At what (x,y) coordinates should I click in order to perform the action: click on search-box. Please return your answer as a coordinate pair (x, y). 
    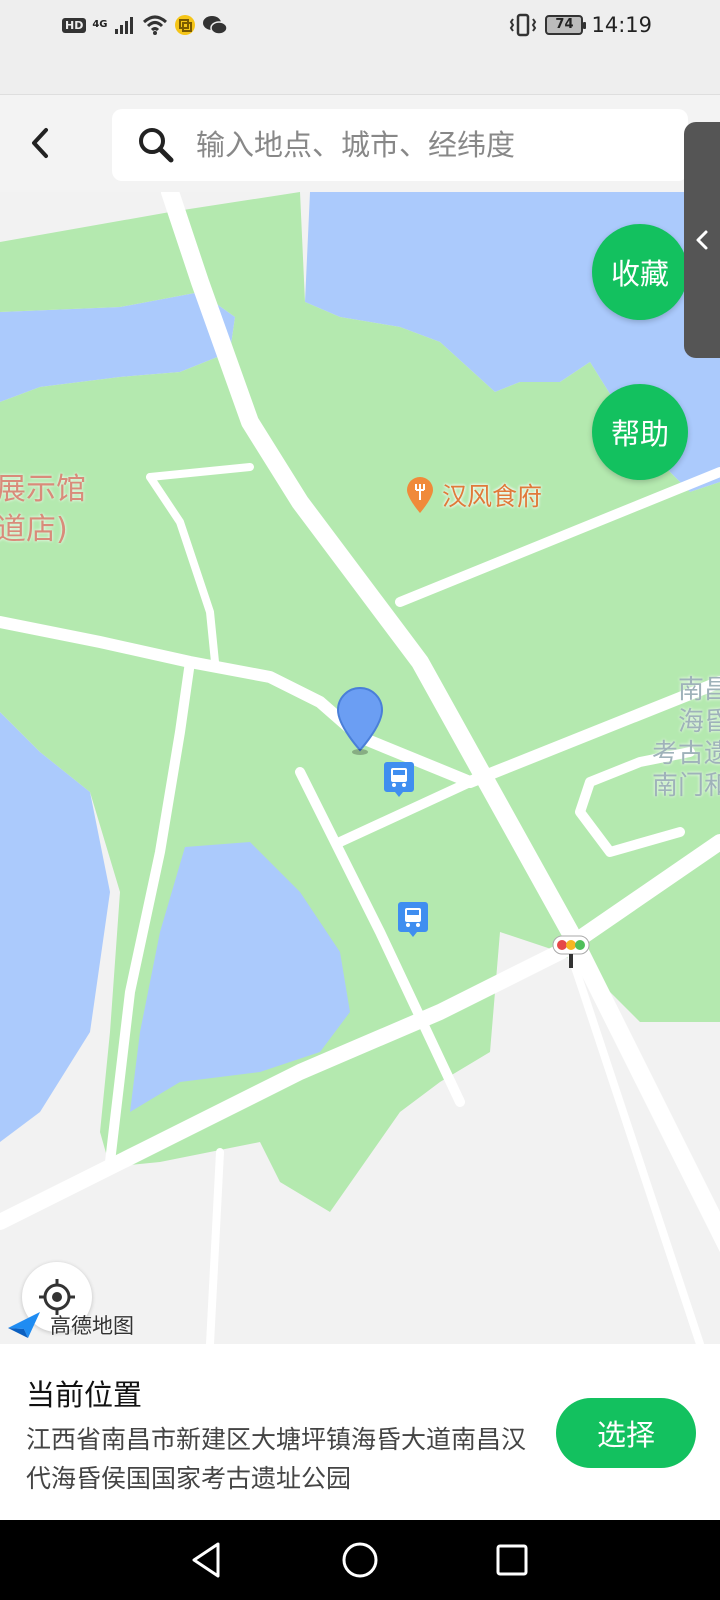
    Looking at the image, I should click on (400, 145).